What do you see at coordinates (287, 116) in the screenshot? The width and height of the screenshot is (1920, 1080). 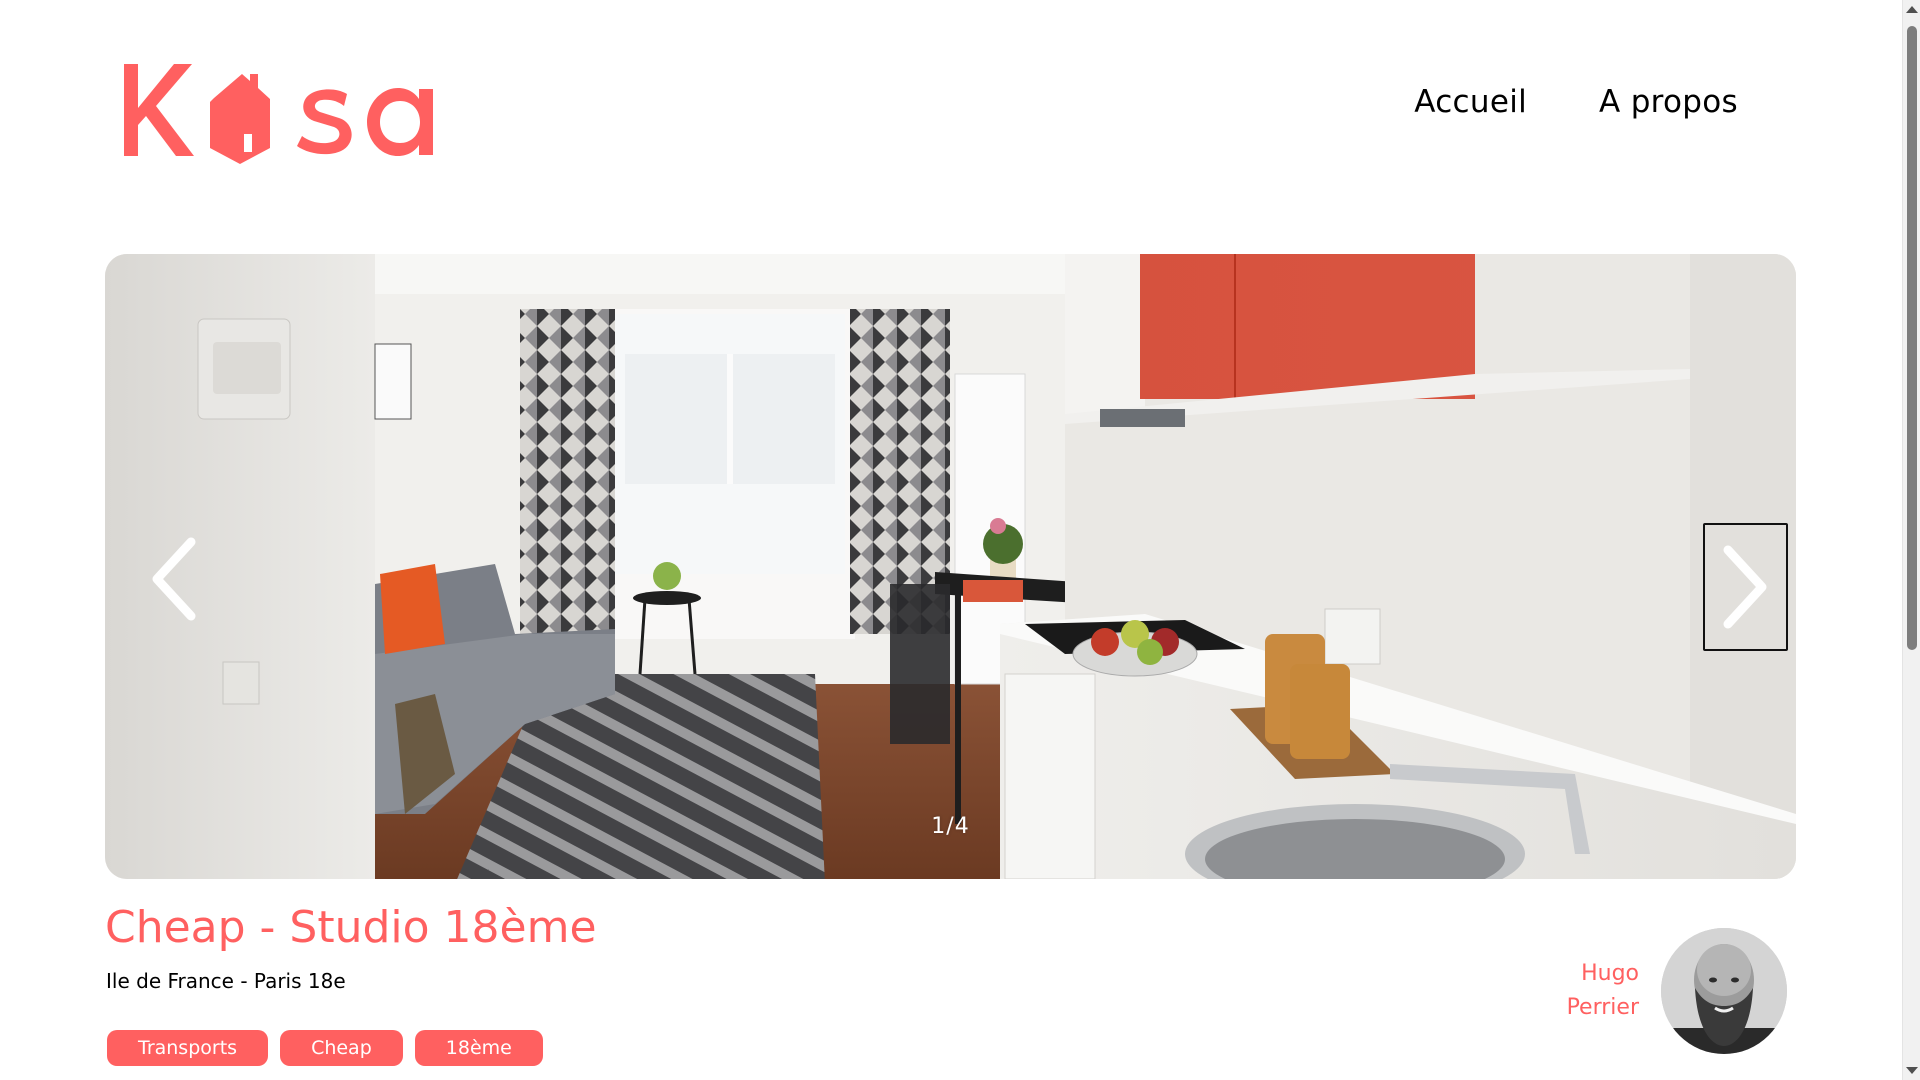 I see `kasa-logo` at bounding box center [287, 116].